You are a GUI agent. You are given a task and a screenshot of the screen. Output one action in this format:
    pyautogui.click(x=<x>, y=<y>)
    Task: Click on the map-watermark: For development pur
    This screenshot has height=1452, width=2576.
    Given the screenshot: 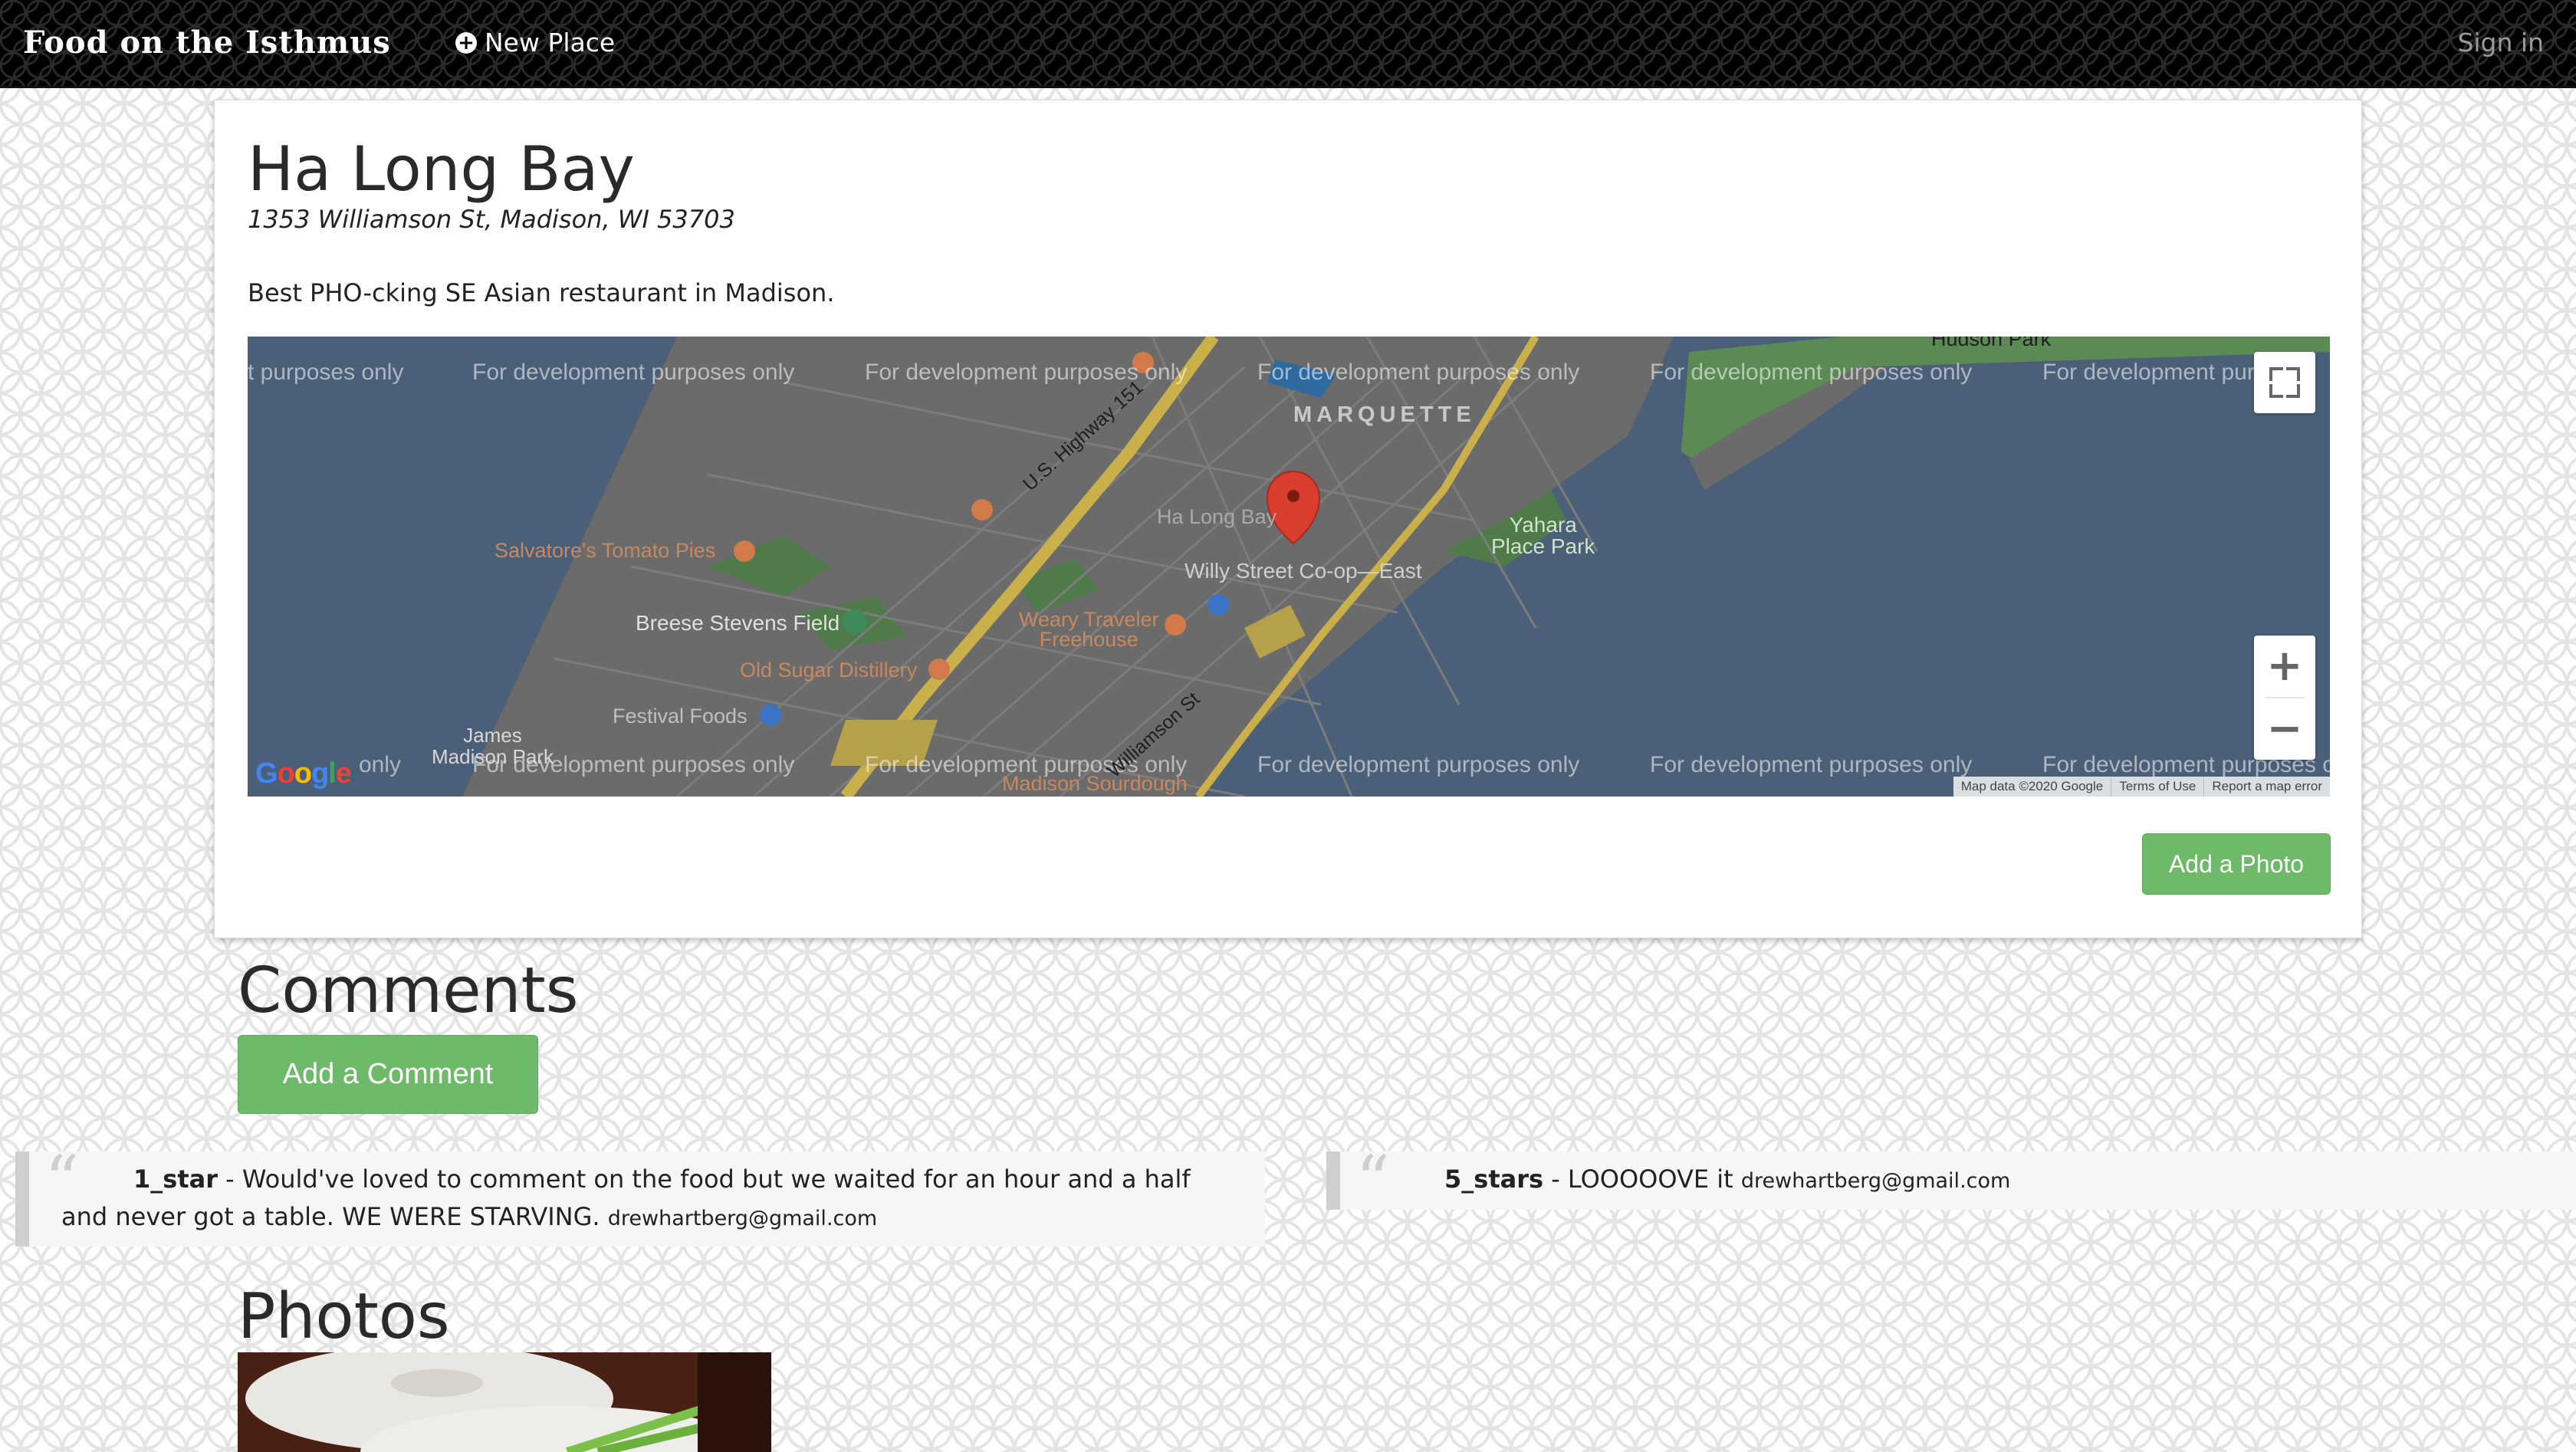 What is the action you would take?
    pyautogui.click(x=2148, y=372)
    